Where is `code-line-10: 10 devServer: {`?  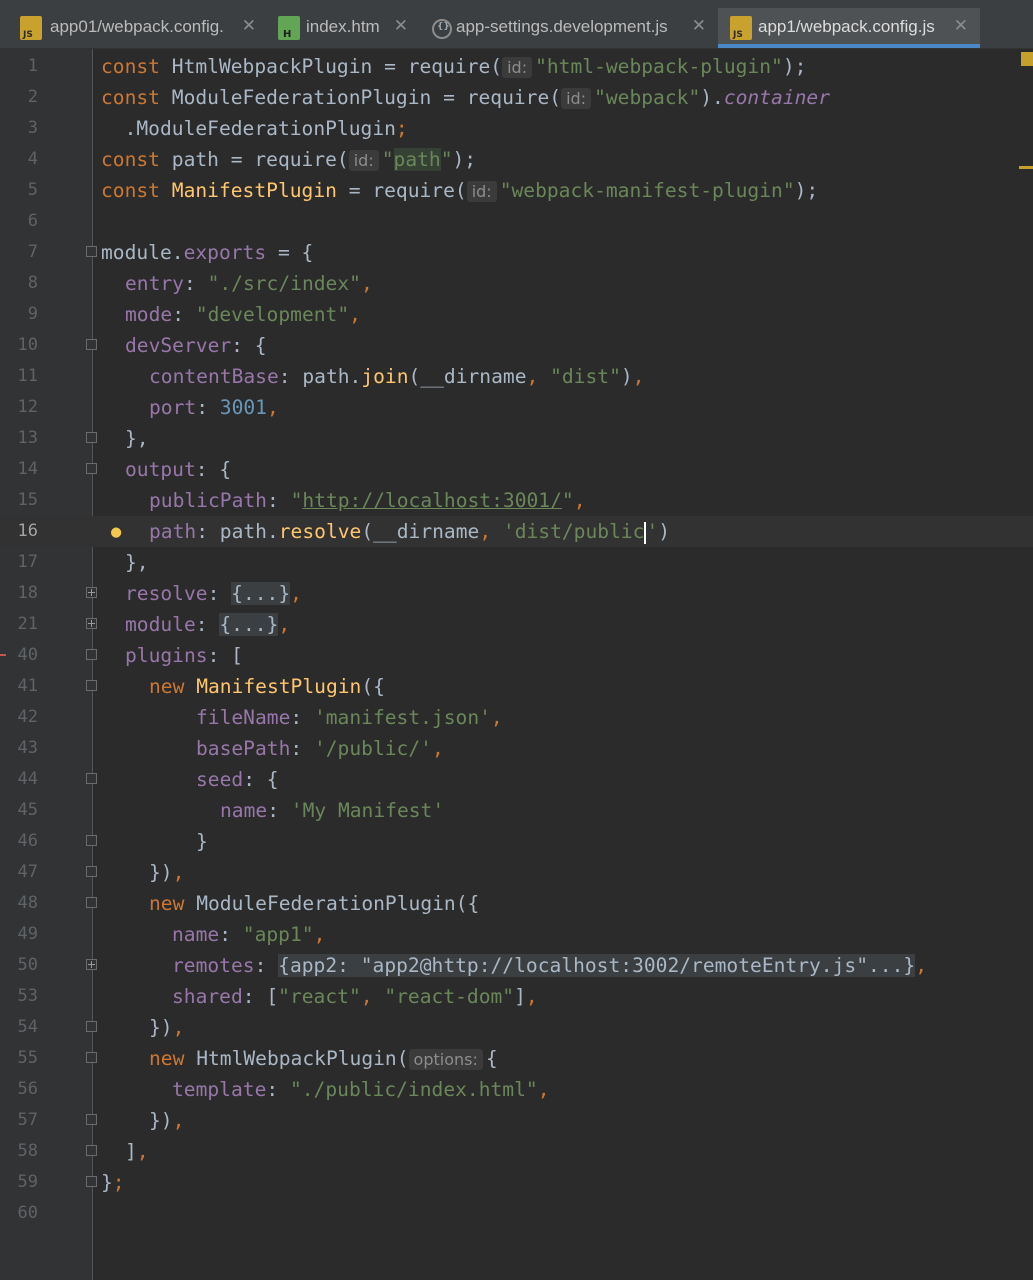 code-line-10: 10 devServer: { is located at coordinates (516, 345).